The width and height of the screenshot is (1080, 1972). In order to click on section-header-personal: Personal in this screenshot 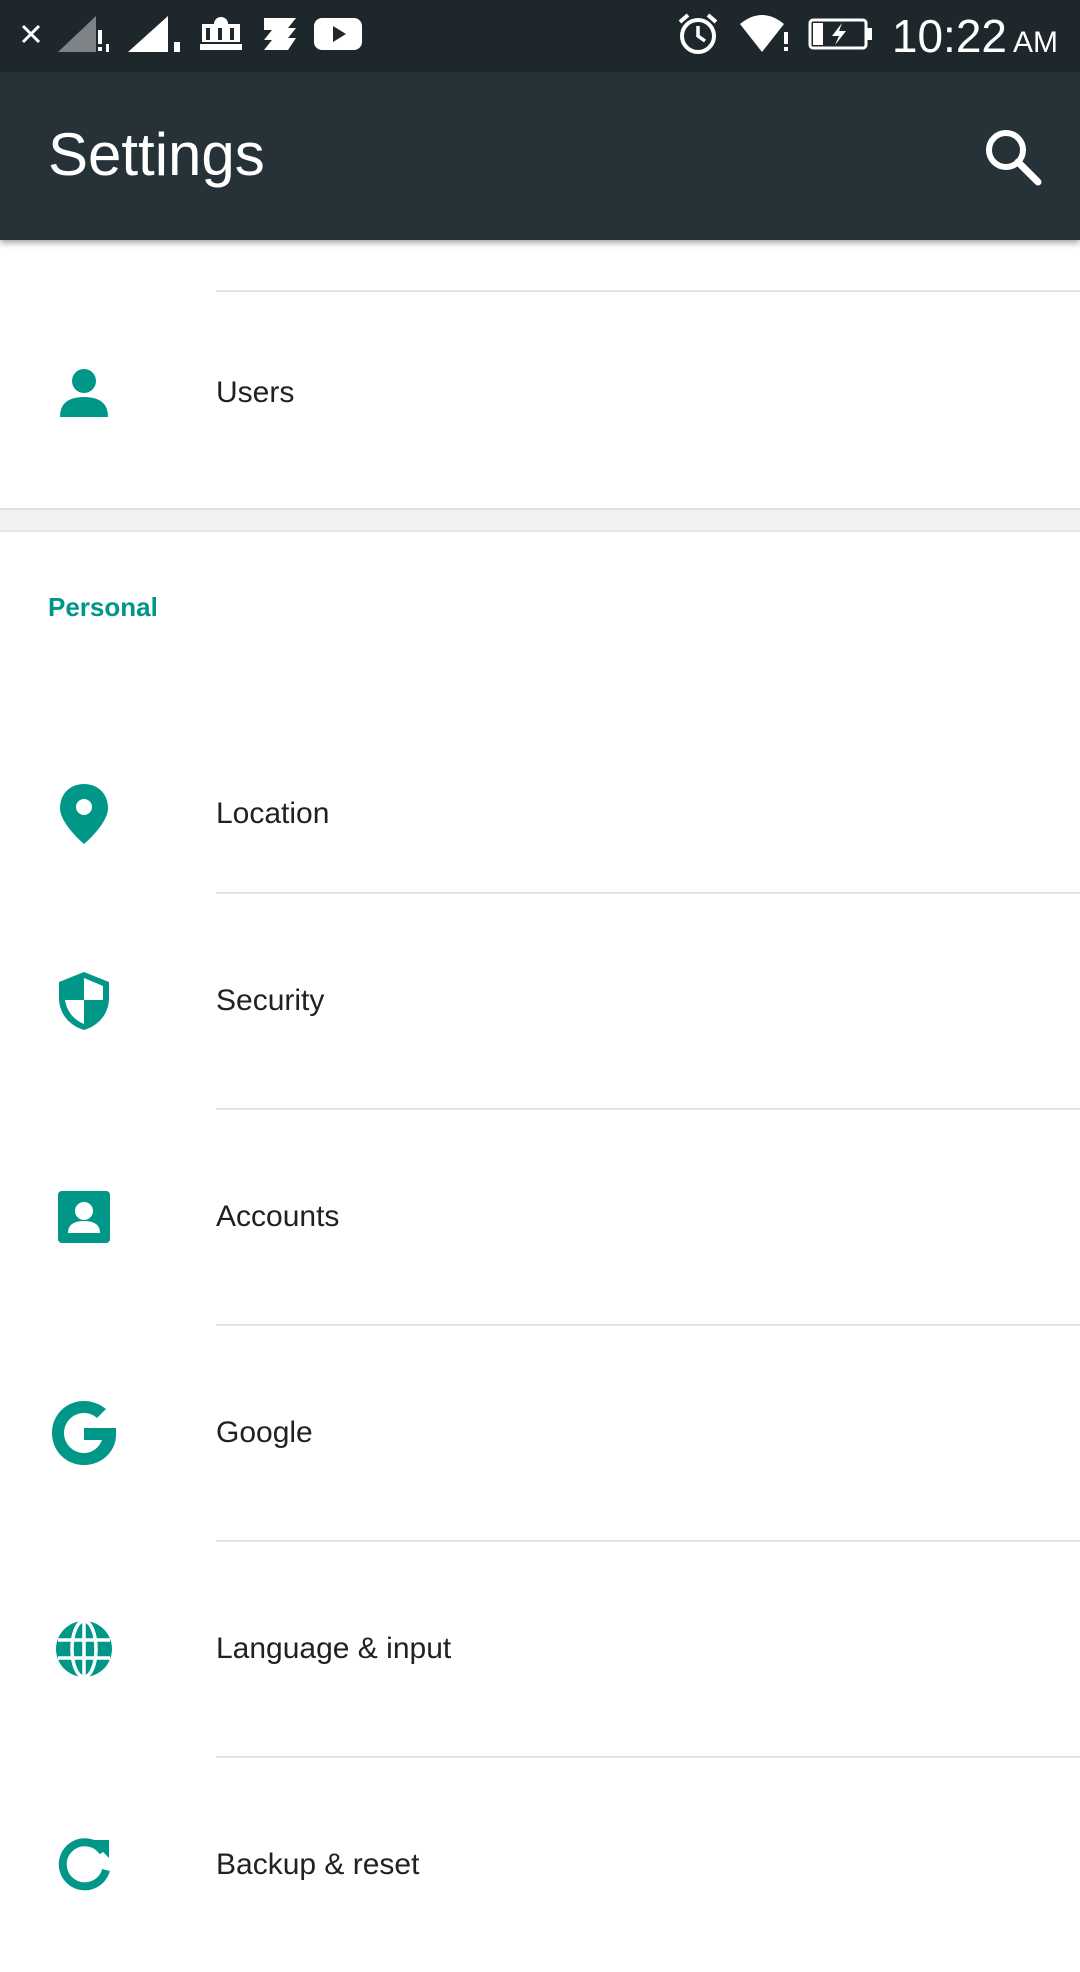, I will do `click(103, 607)`.